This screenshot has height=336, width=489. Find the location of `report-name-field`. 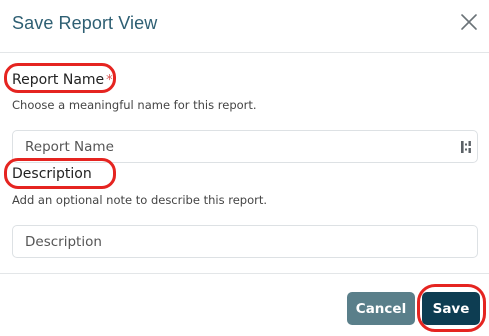

report-name-field is located at coordinates (245, 146).